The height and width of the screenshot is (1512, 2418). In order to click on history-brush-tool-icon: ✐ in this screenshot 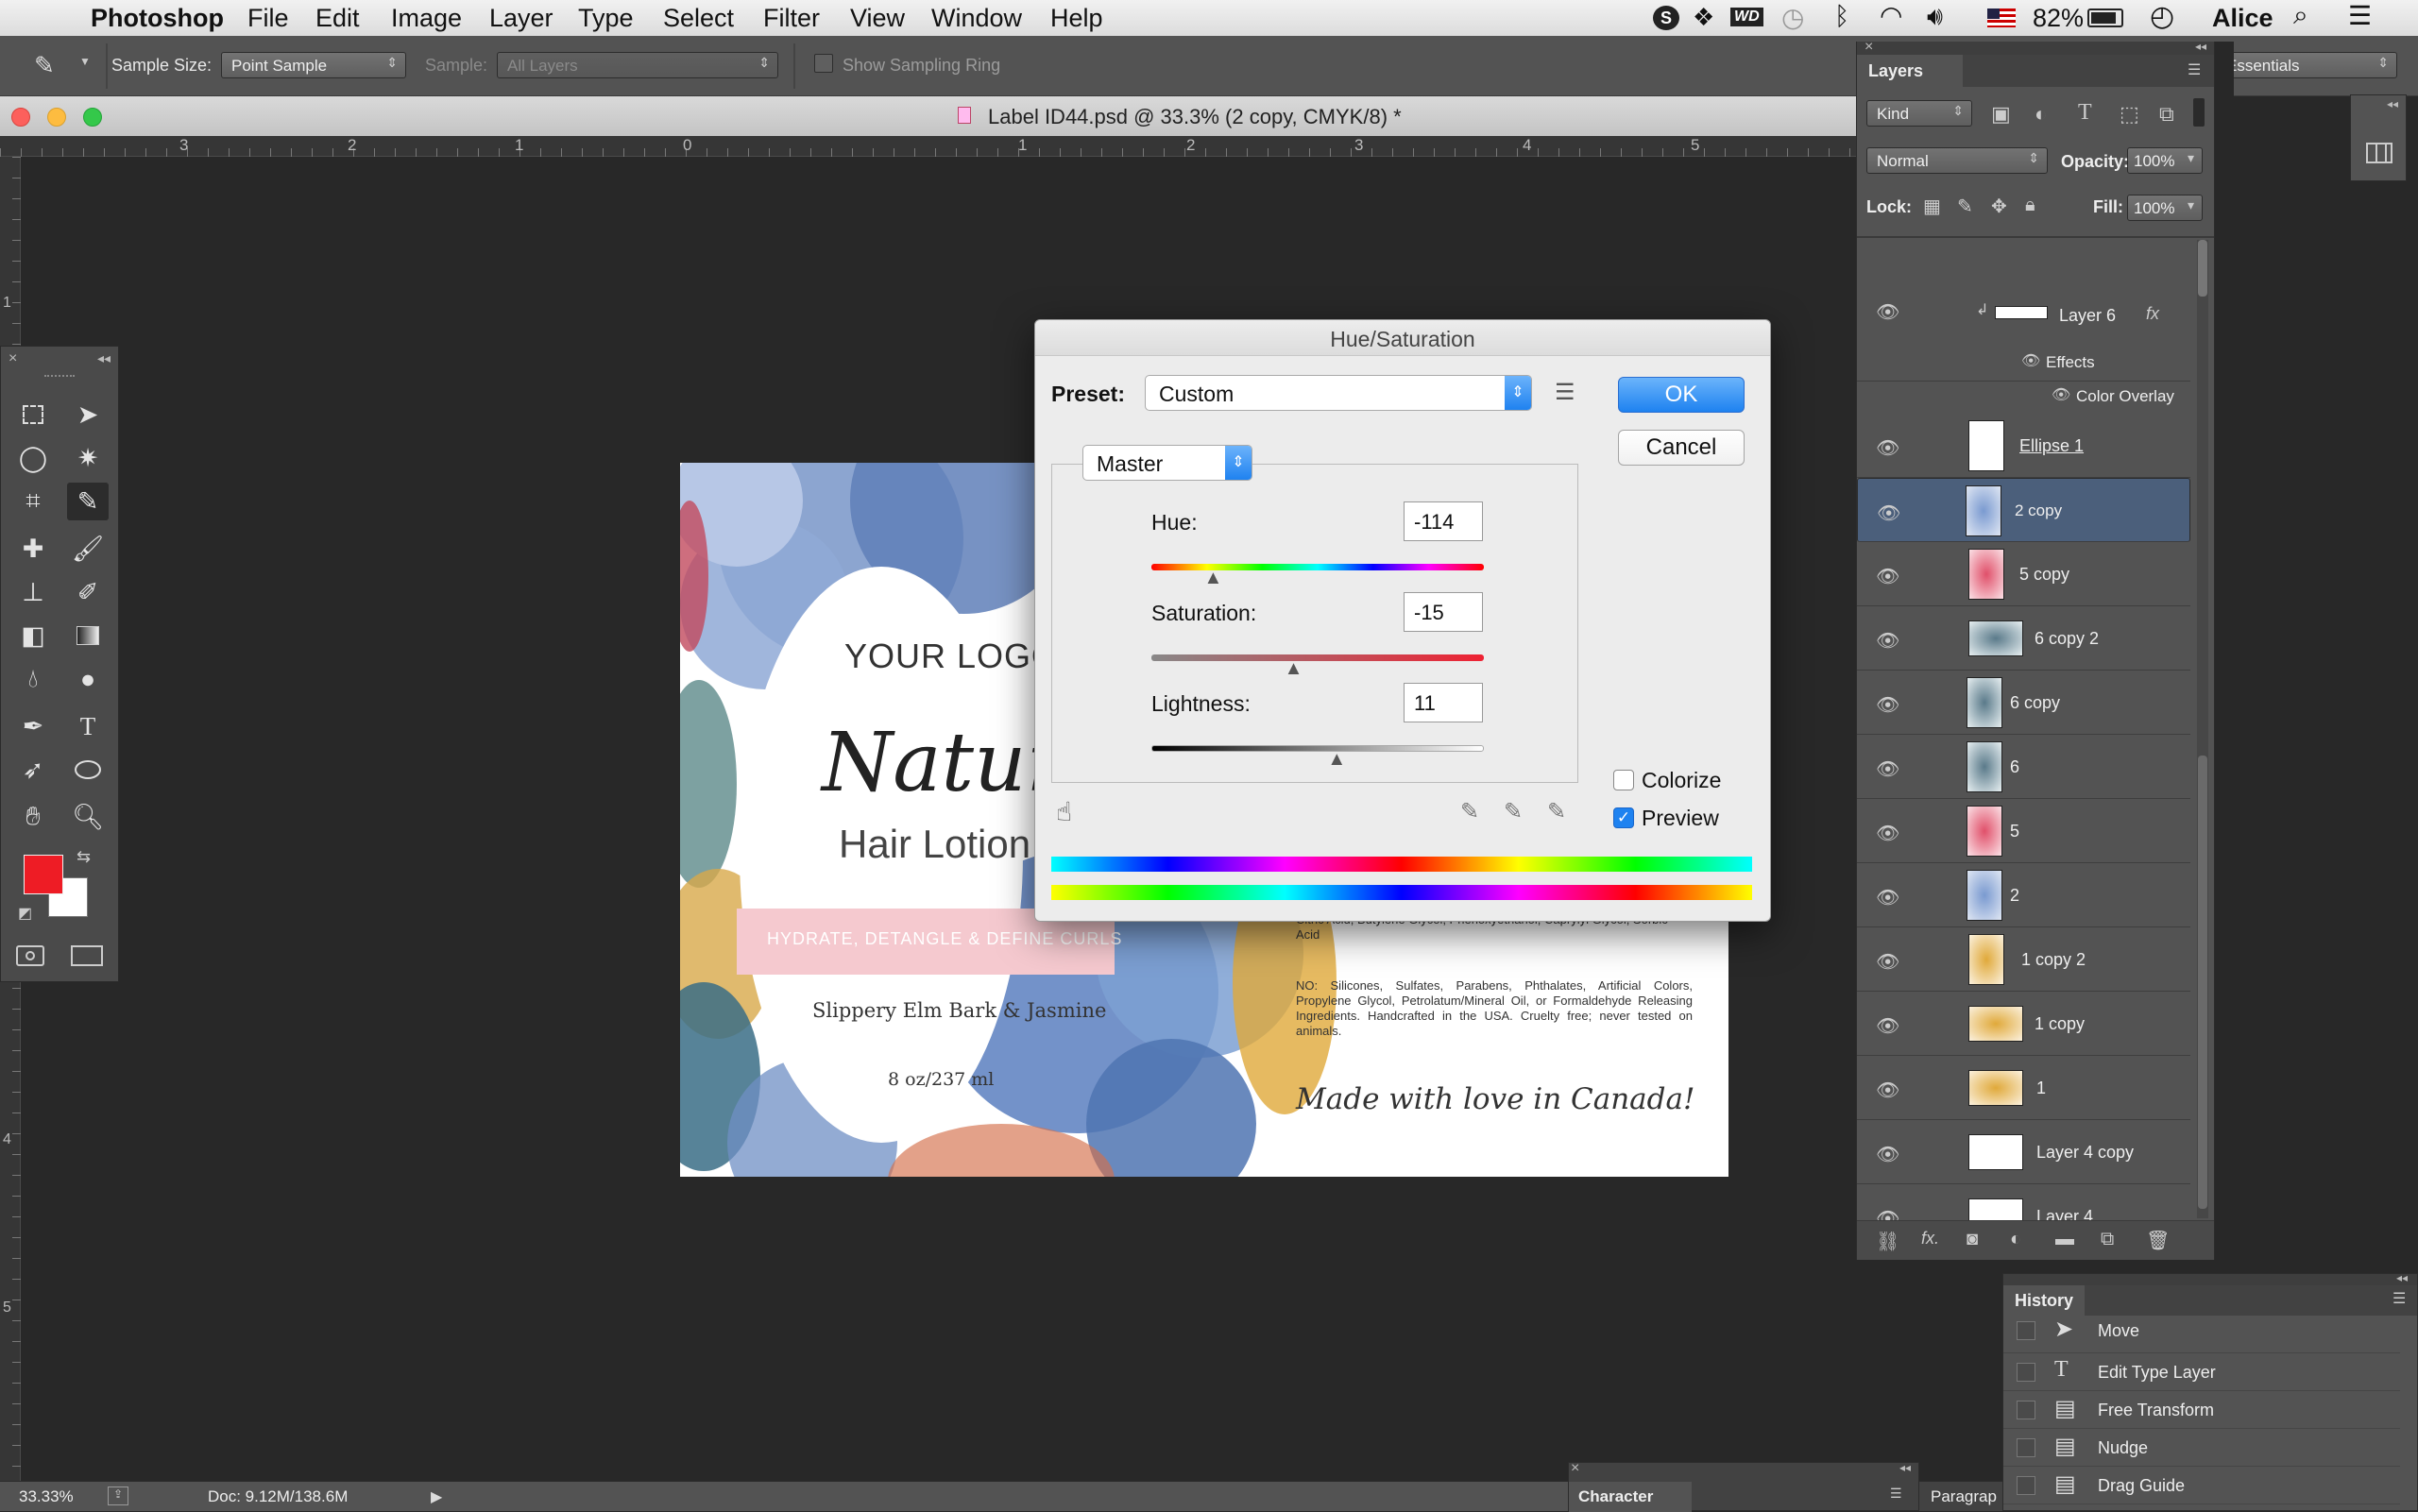, I will do `click(88, 592)`.